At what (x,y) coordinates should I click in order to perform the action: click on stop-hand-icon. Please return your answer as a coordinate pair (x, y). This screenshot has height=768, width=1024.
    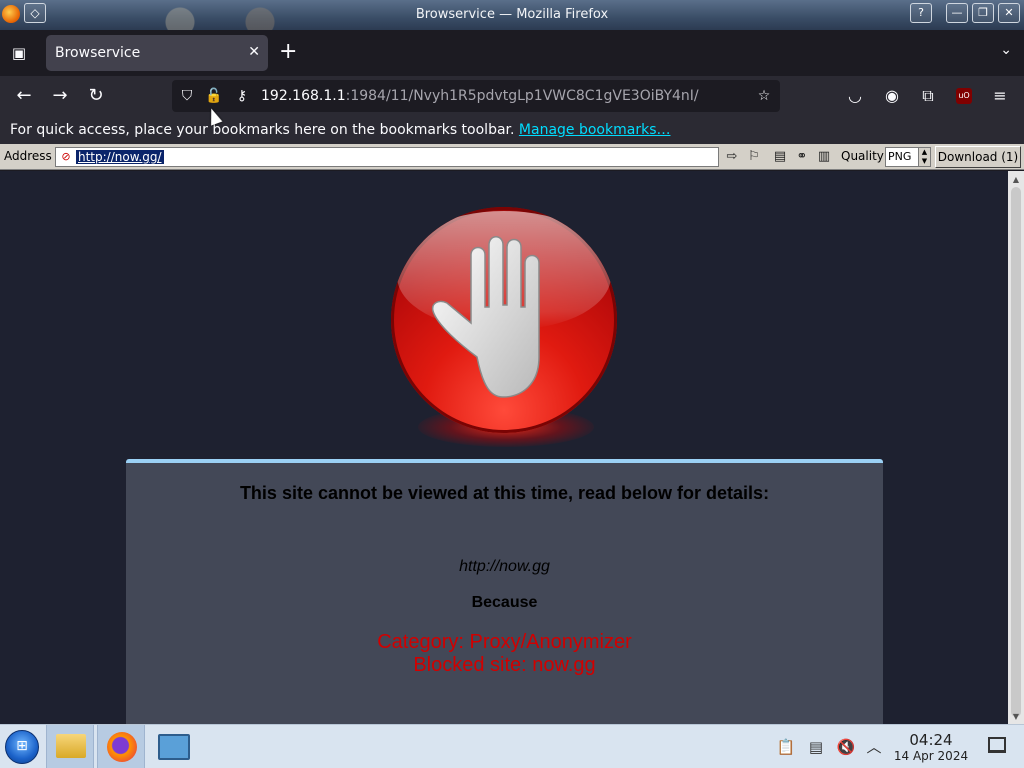
    Looking at the image, I should click on (504, 320).